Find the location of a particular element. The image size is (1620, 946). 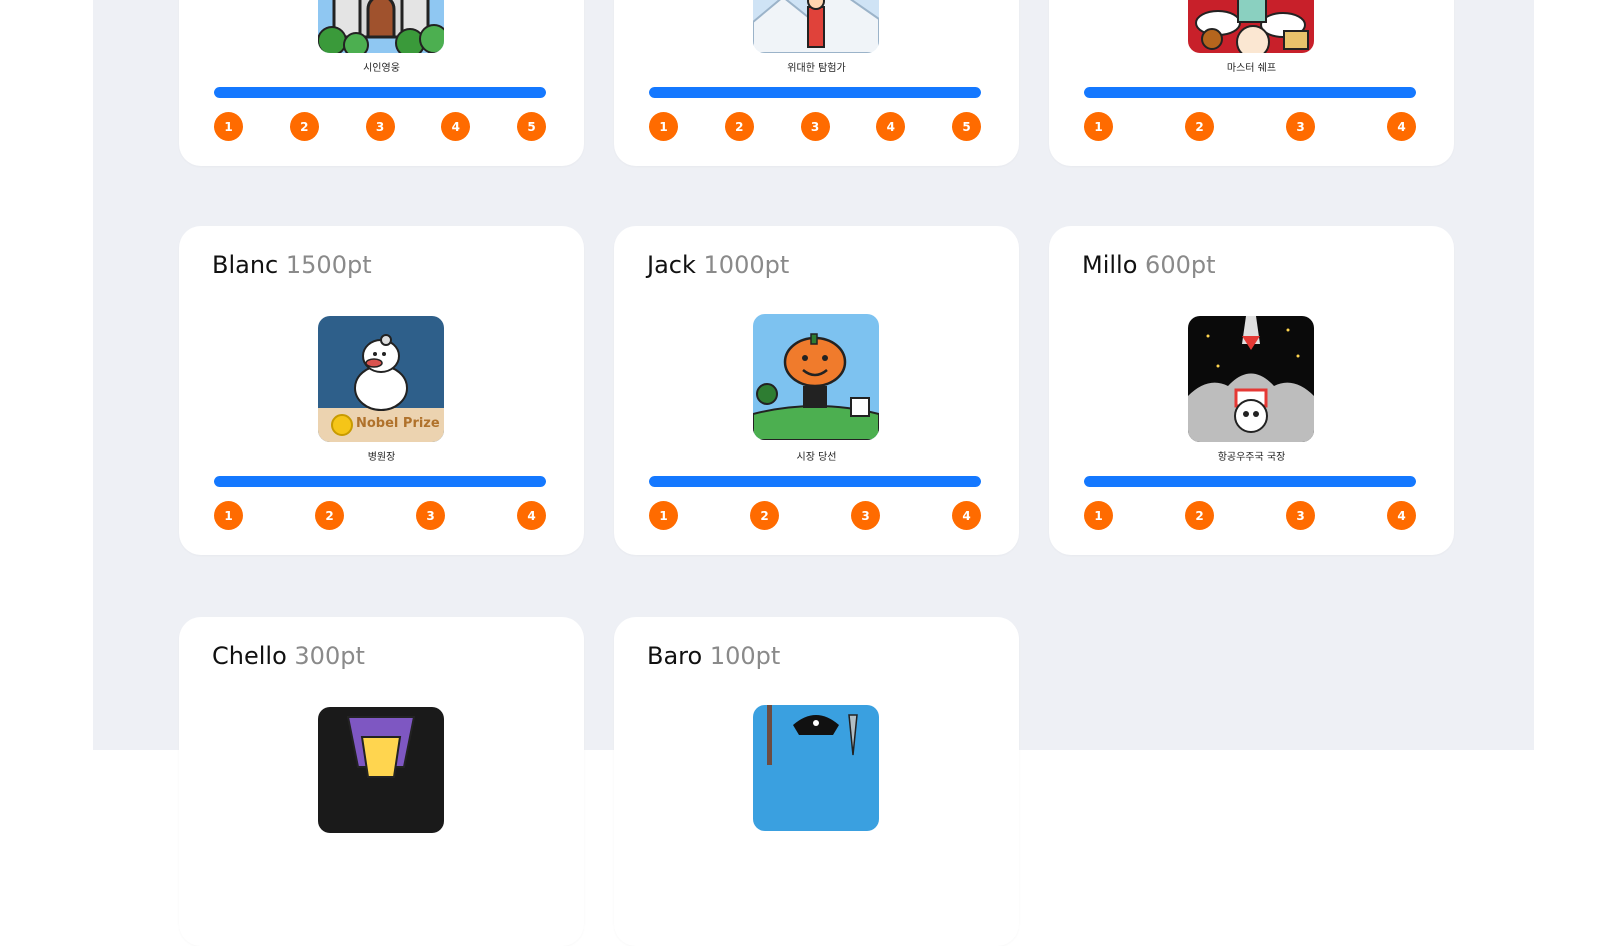

card-title: Baro 100pt is located at coordinates (713, 656).